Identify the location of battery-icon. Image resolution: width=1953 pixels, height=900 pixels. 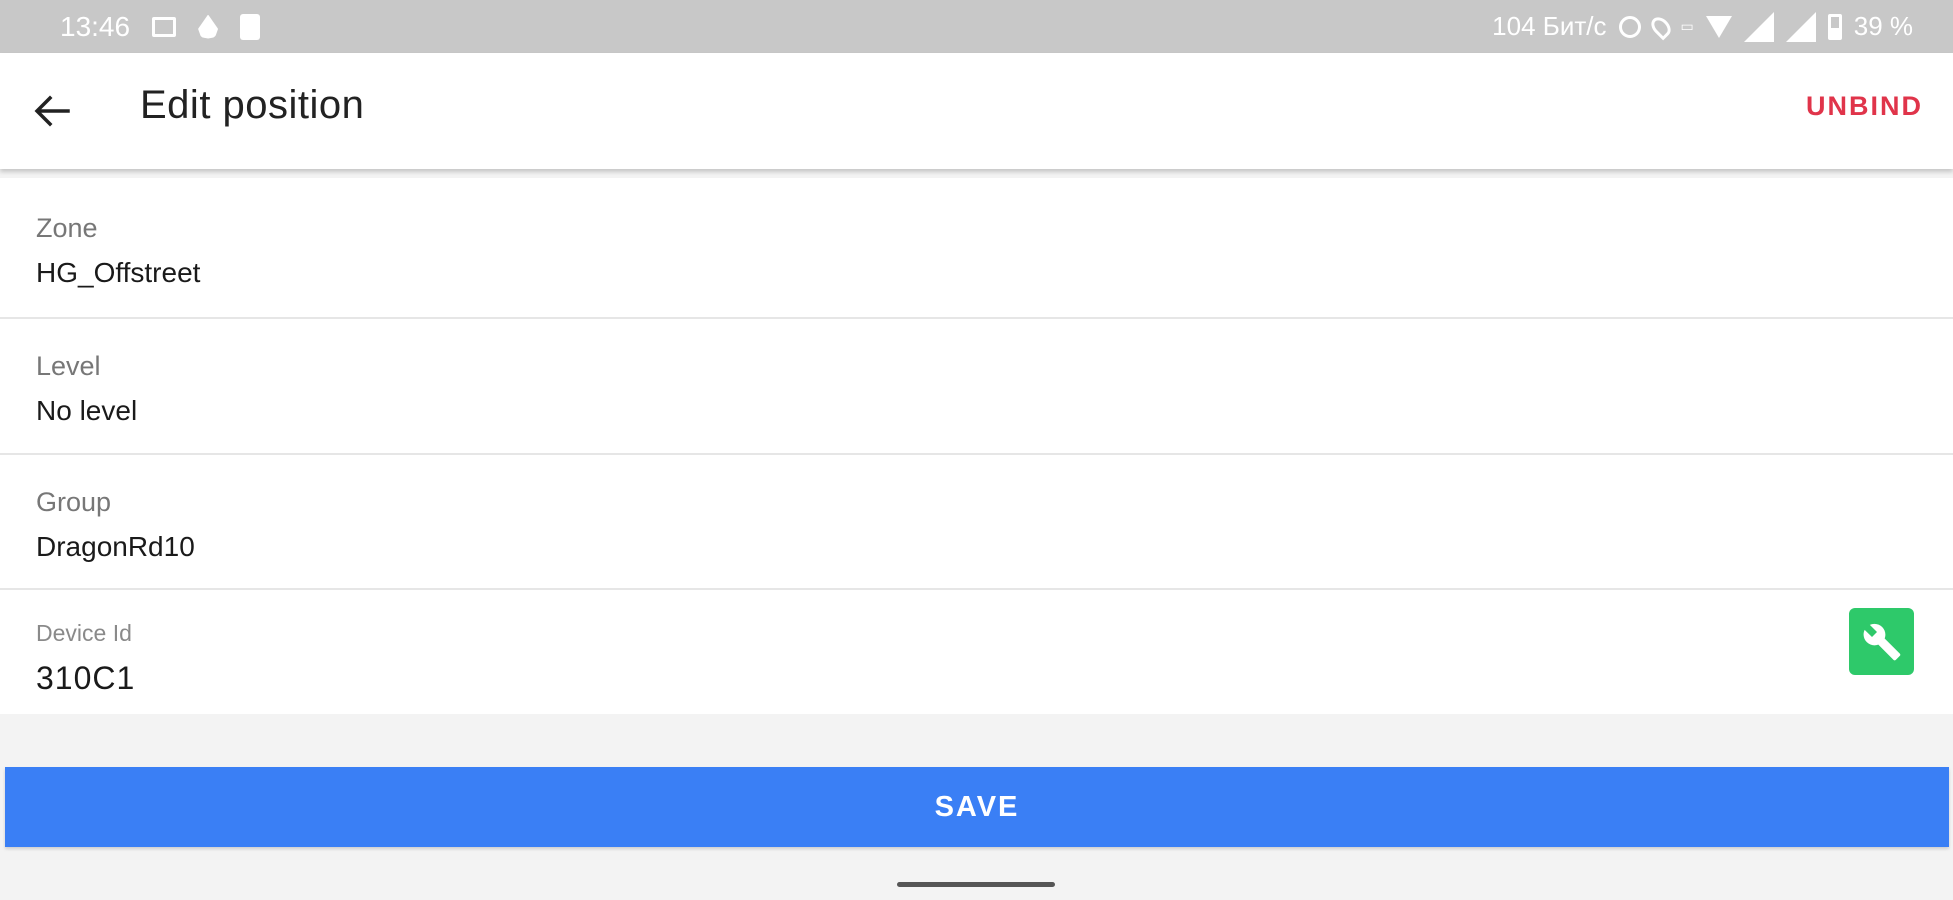
(1834, 26).